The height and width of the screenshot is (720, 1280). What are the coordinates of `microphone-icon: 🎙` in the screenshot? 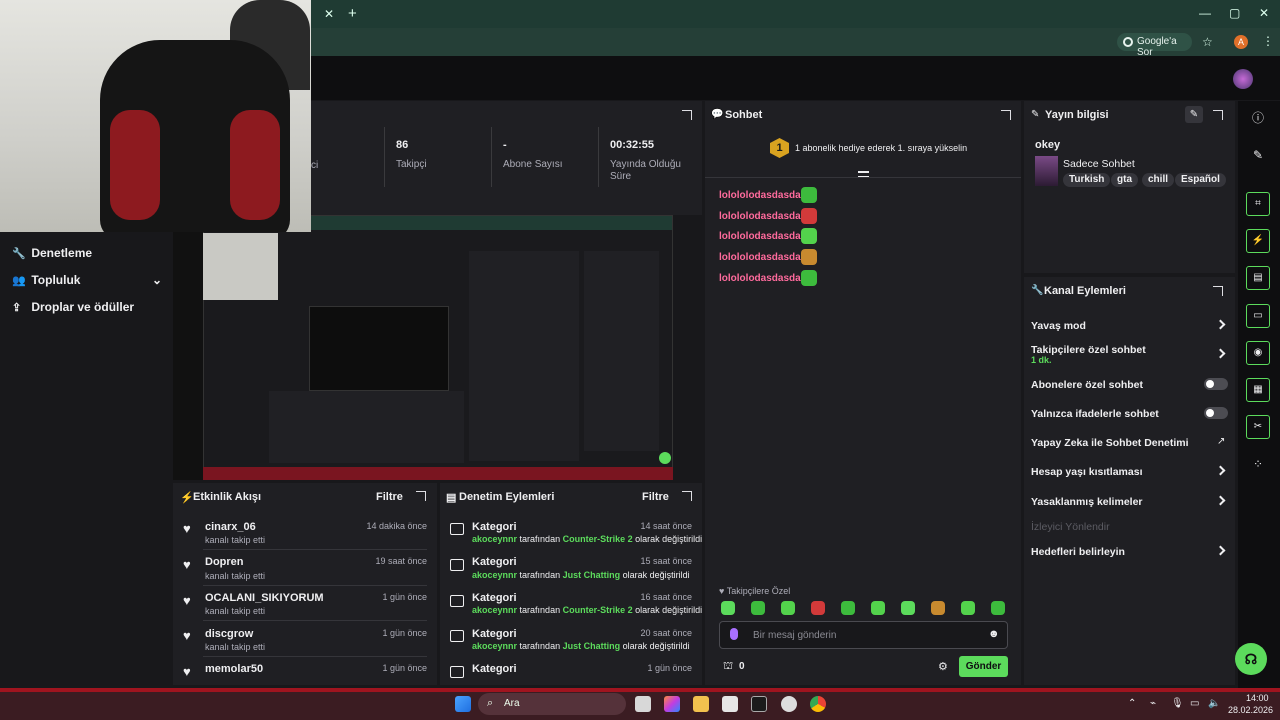 It's located at (1177, 703).